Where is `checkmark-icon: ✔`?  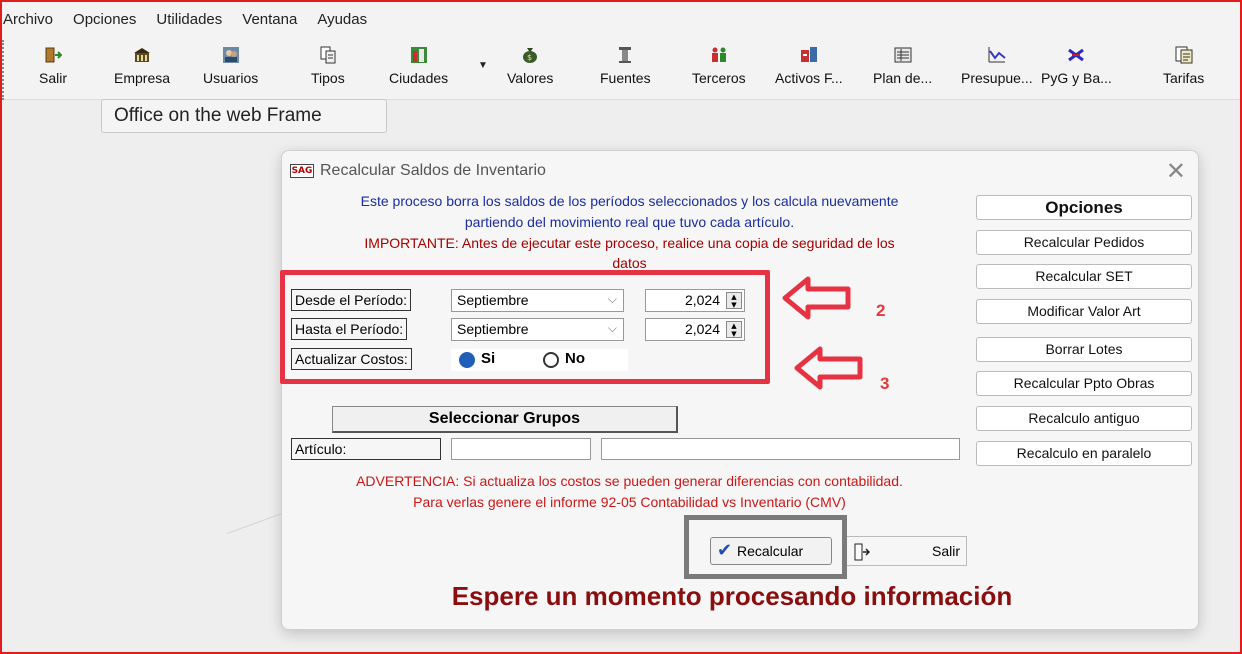
checkmark-icon: ✔ is located at coordinates (725, 550).